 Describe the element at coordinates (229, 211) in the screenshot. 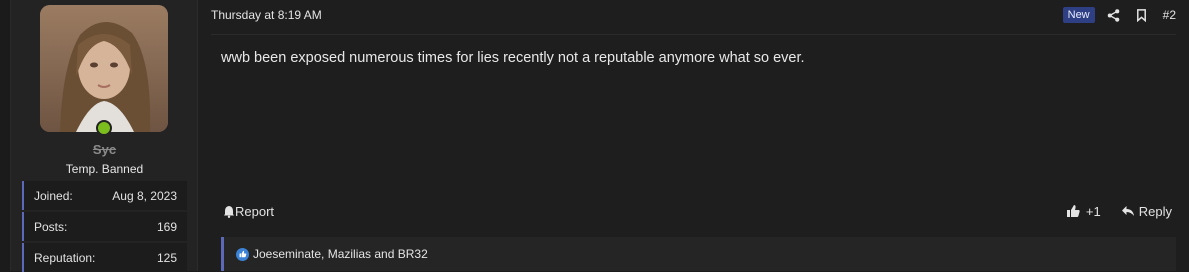

I see `bell-icon` at that location.